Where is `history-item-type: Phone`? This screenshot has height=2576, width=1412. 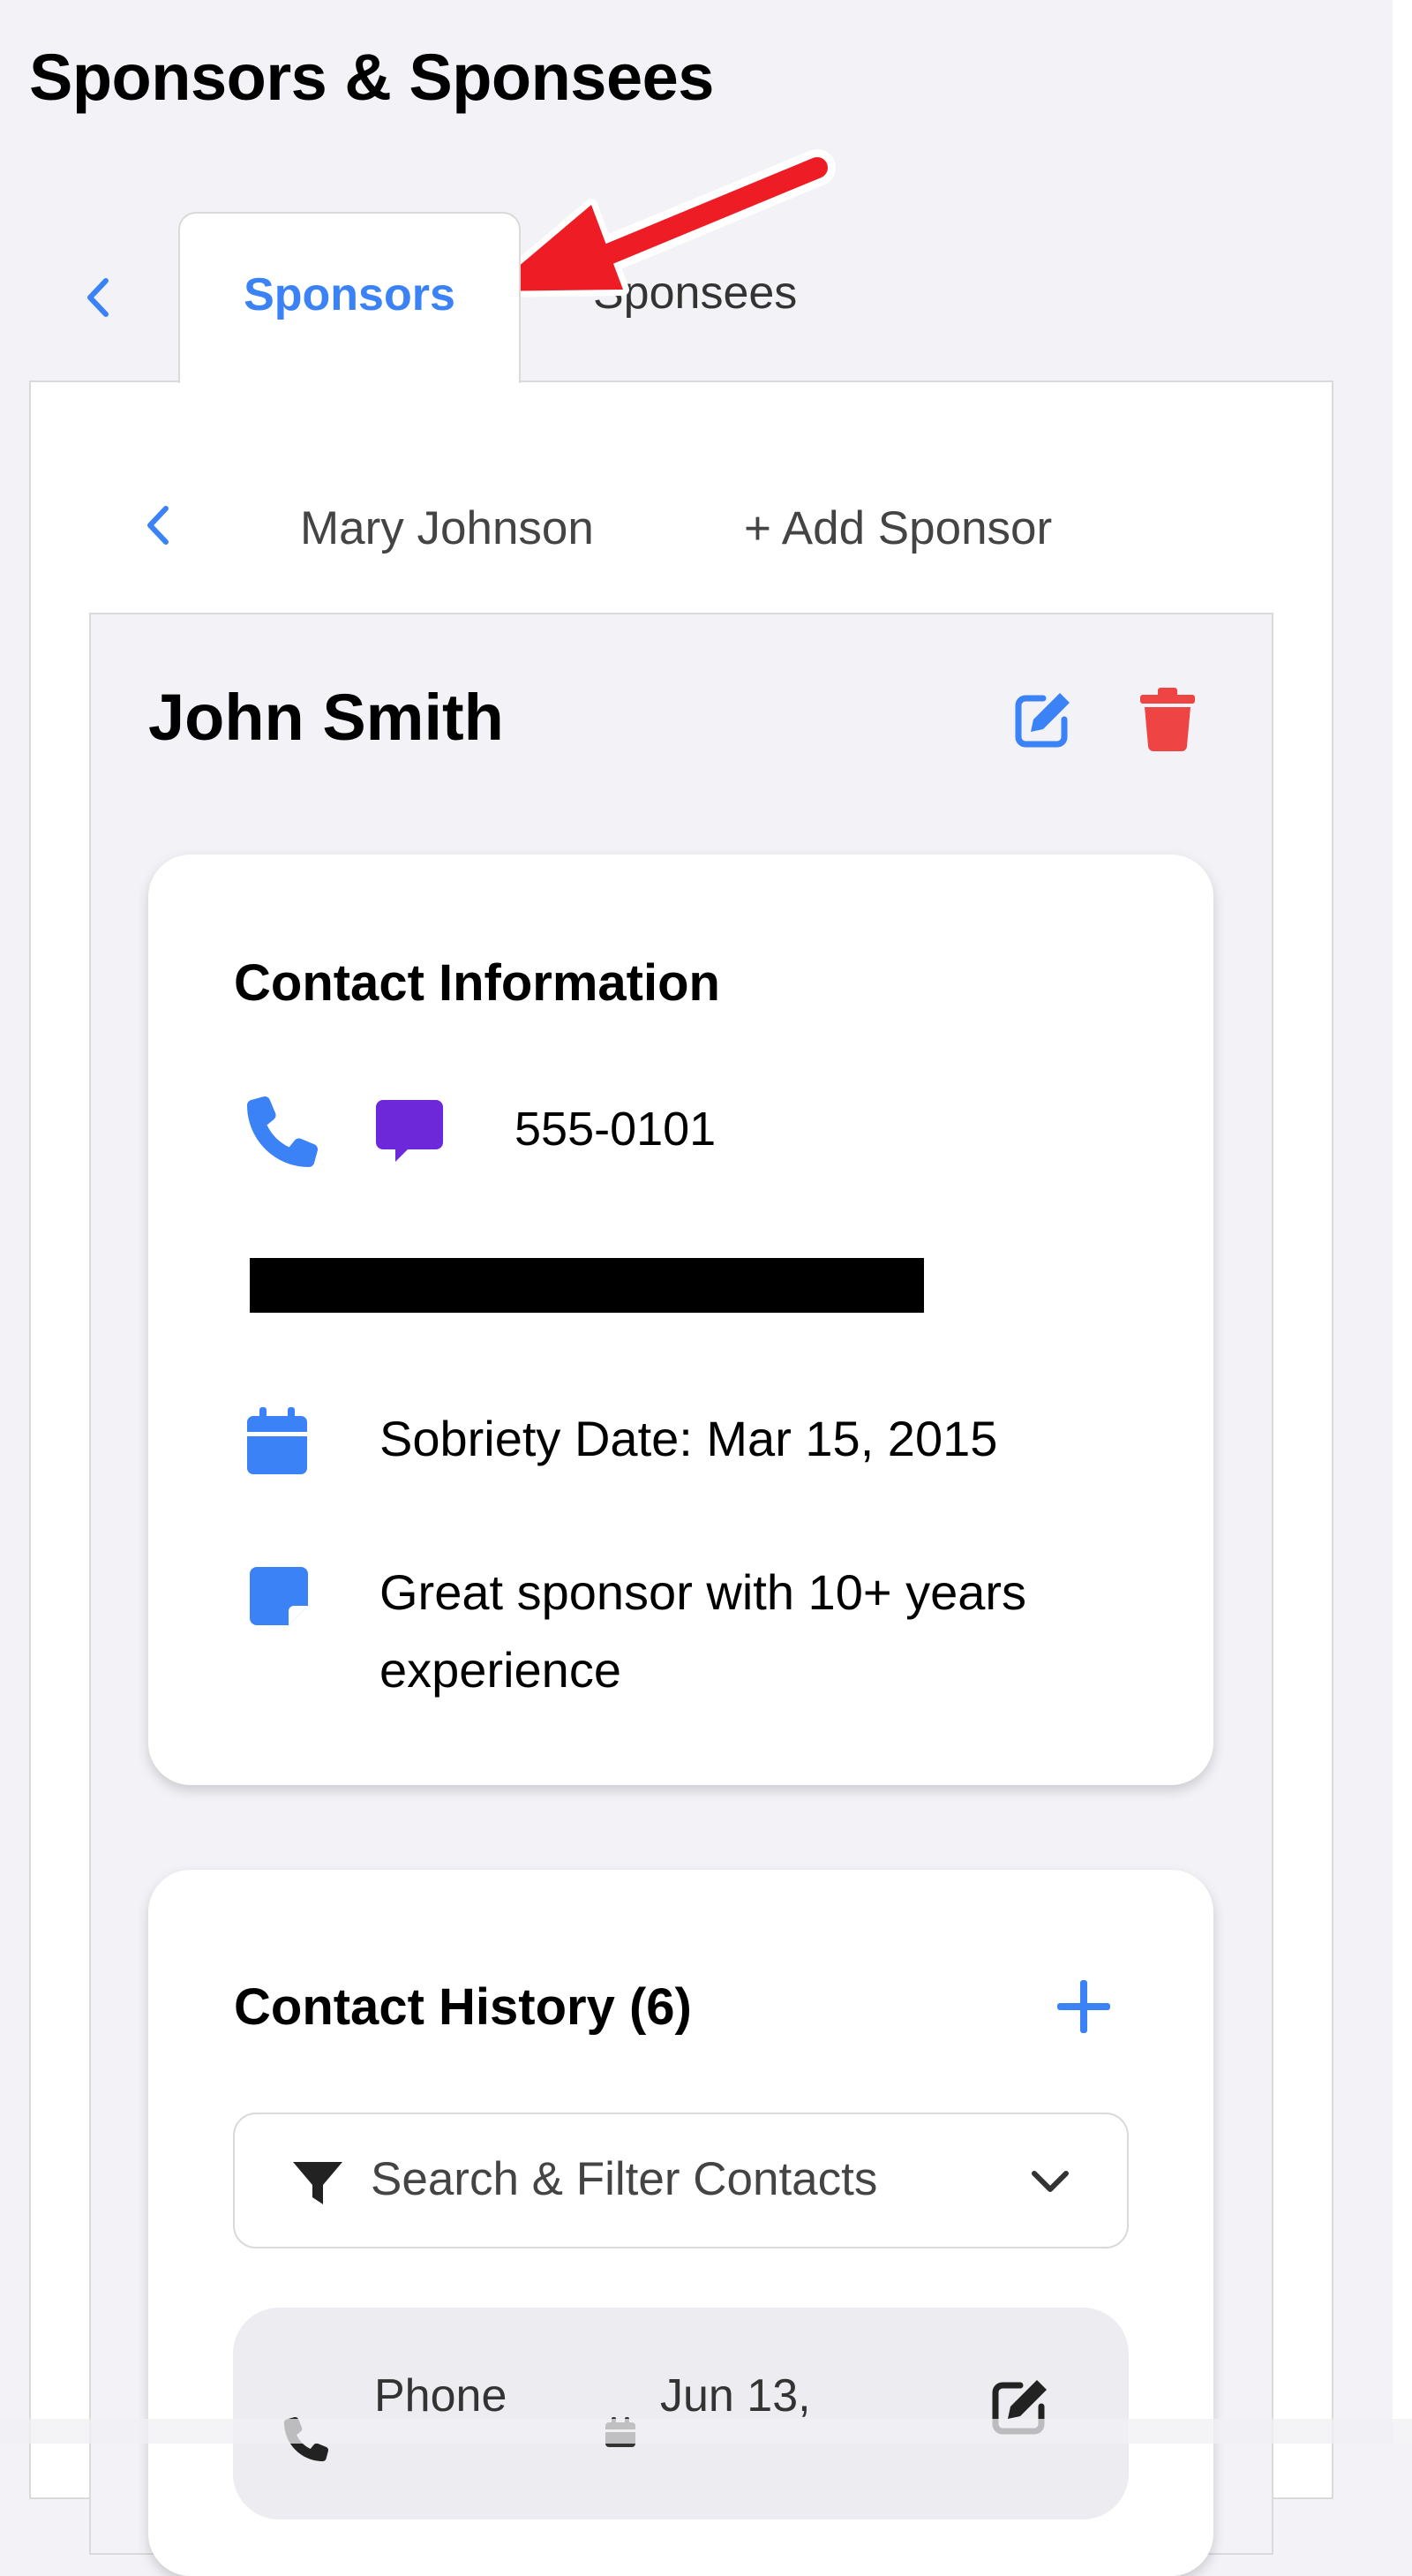
history-item-type: Phone is located at coordinates (440, 2396).